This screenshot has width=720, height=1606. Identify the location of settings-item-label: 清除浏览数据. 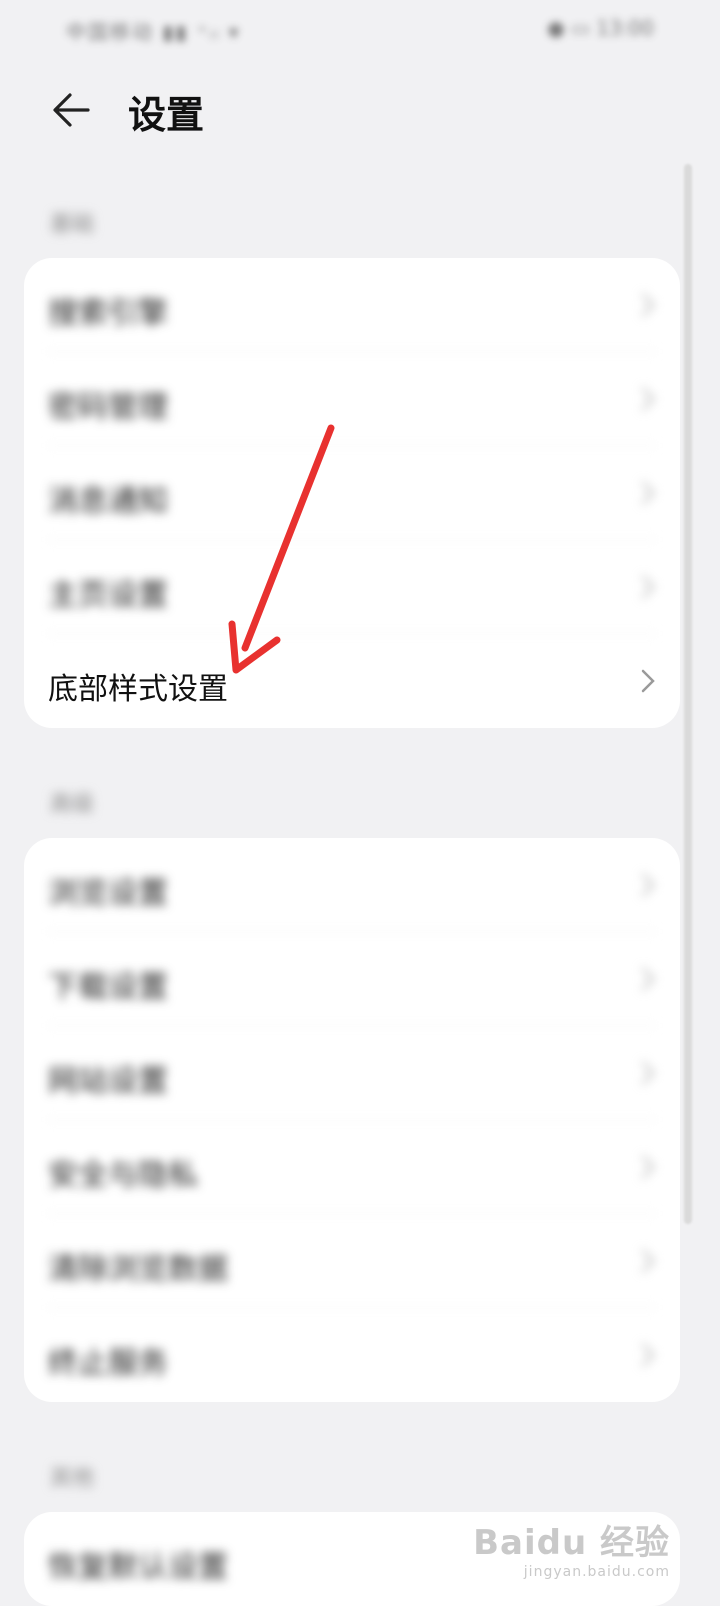
(138, 1269).